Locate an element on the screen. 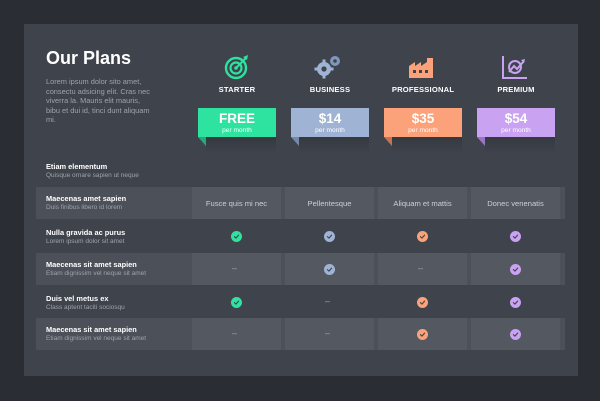 The width and height of the screenshot is (600, 401). factory-icon is located at coordinates (421, 68).